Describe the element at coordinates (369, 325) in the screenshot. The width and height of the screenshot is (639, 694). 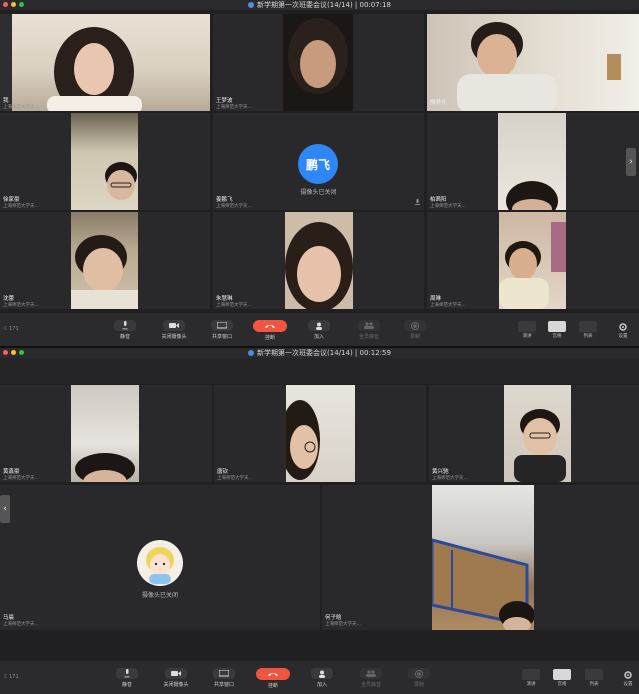
I see `group-icon` at that location.